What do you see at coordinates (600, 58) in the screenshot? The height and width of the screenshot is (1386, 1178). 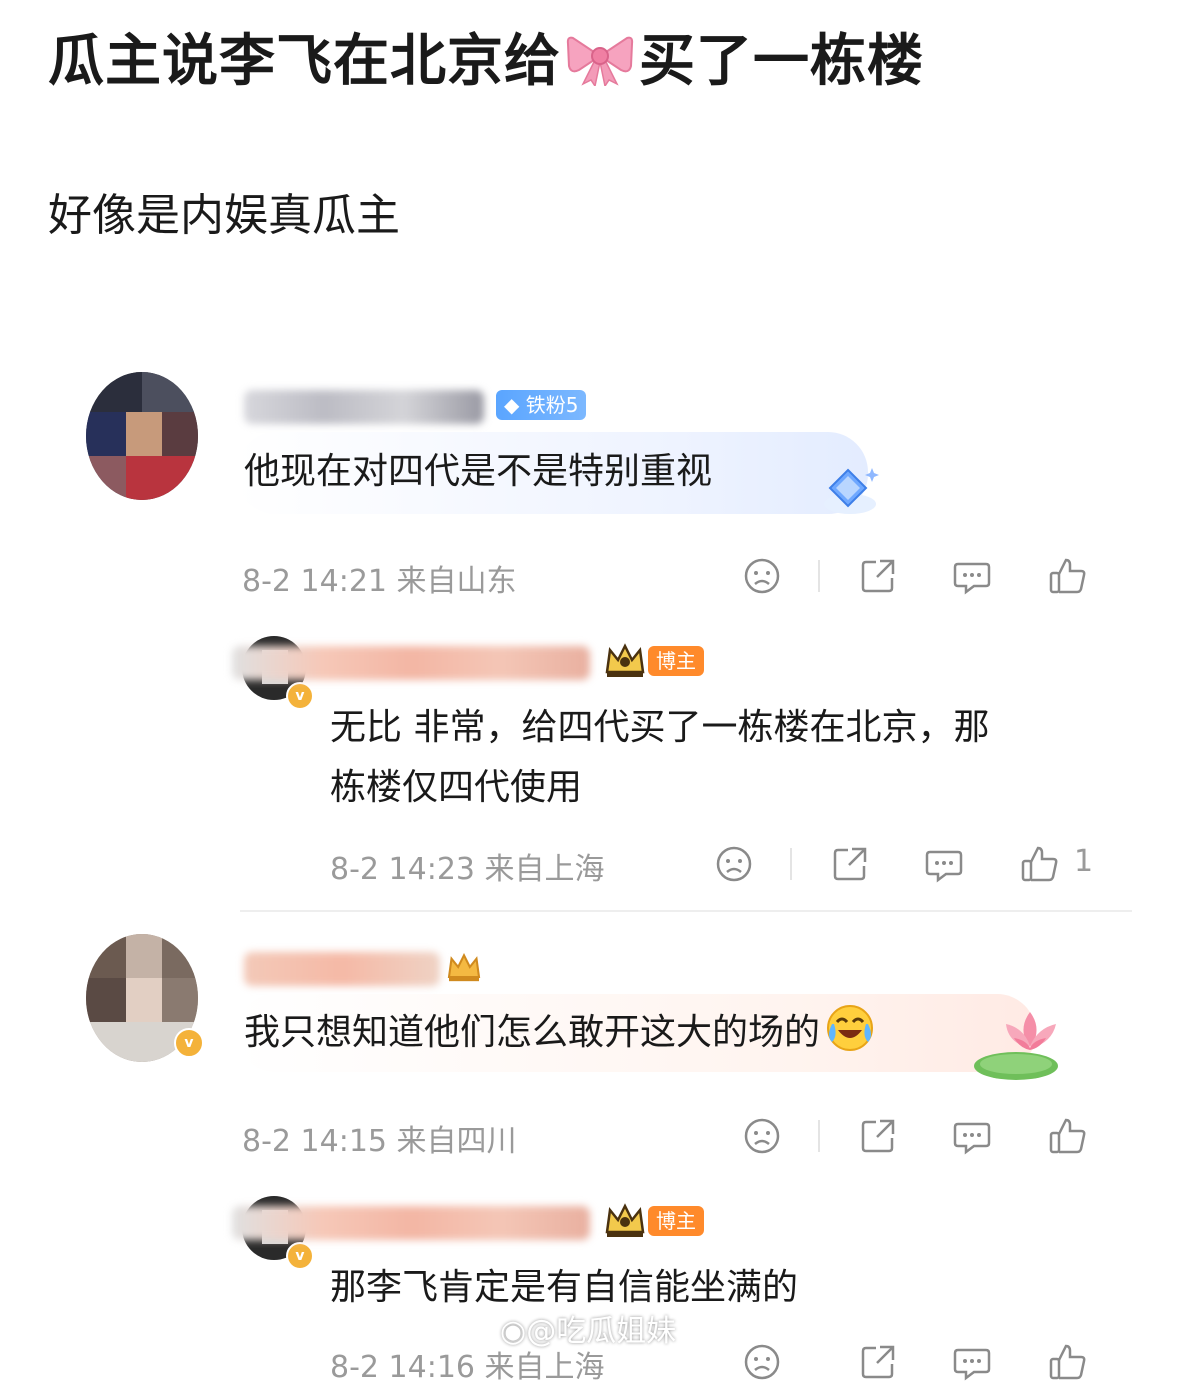 I see `ribbon-bow-icon` at bounding box center [600, 58].